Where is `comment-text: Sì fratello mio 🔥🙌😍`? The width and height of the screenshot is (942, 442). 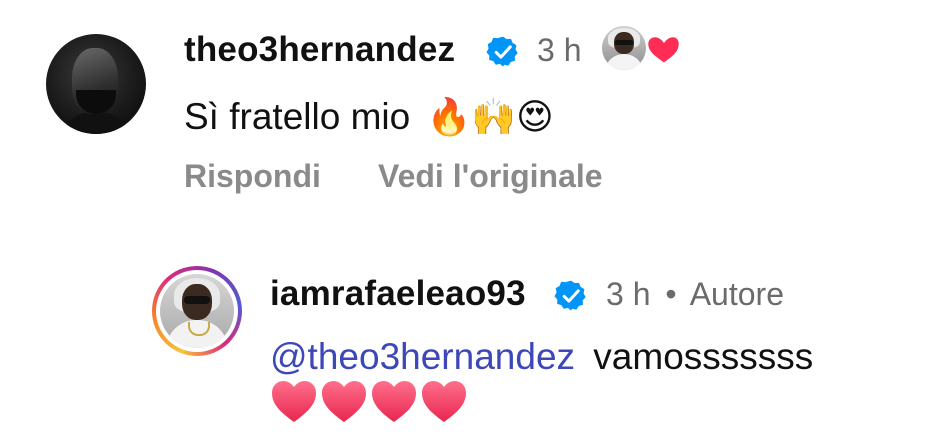
comment-text: Sì fratello mio 🔥🙌😍 is located at coordinates (369, 117).